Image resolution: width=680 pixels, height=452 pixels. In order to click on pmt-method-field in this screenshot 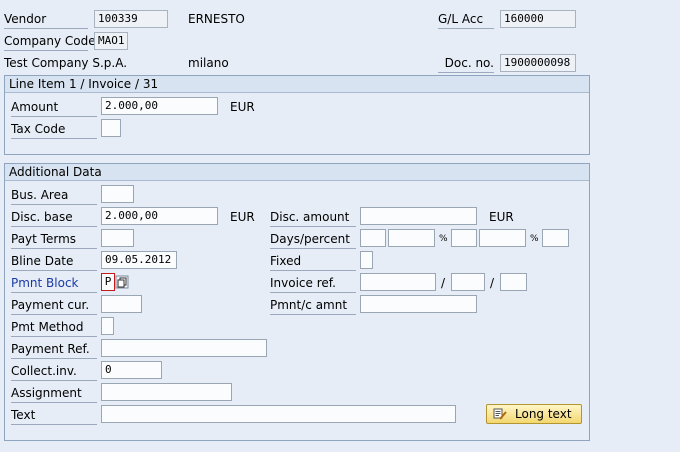, I will do `click(107, 326)`.